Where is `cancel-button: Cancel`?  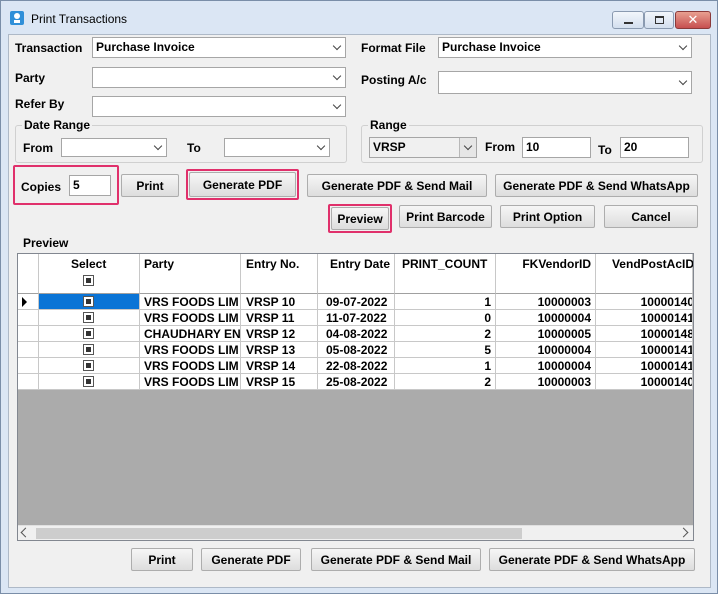
cancel-button: Cancel is located at coordinates (651, 216).